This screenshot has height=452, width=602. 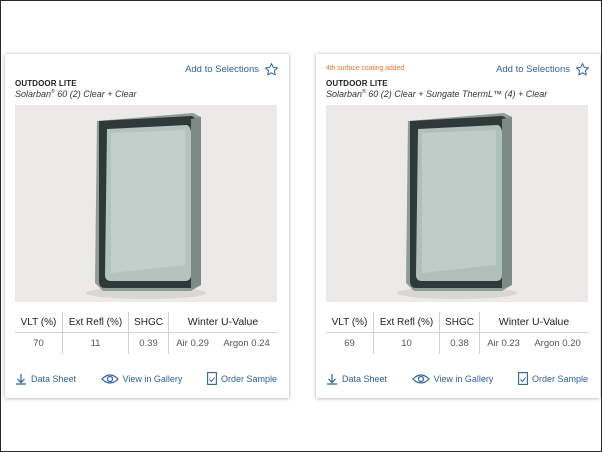 I want to click on value-winter-u: Air 0.23 Argon 0.20, so click(x=534, y=343).